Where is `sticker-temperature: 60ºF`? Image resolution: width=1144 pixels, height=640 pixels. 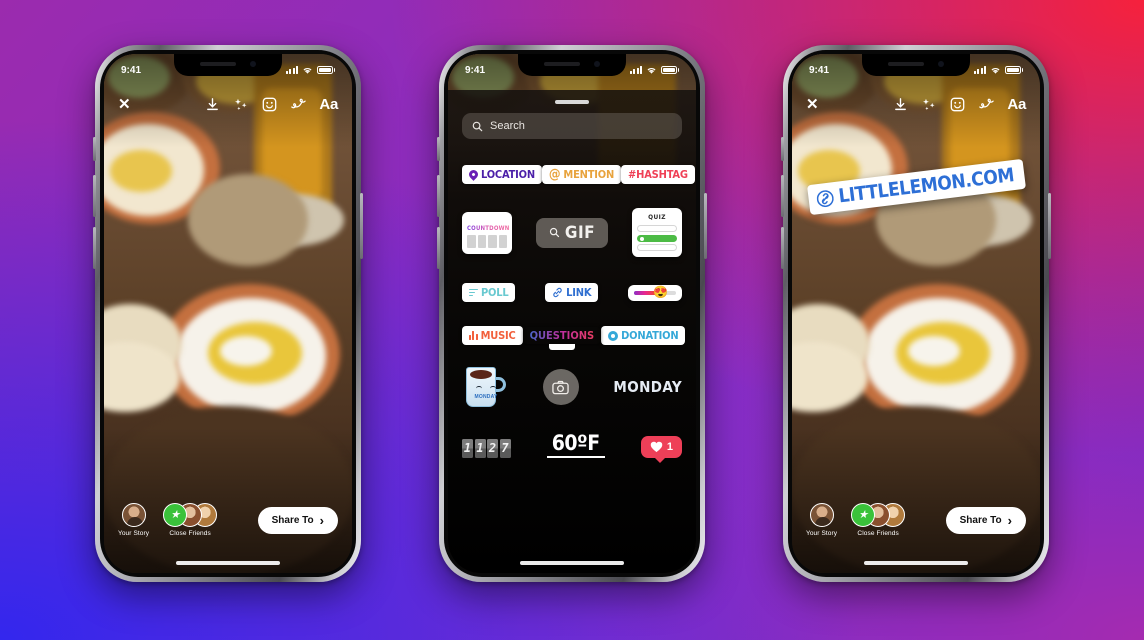
sticker-temperature: 60ºF is located at coordinates (575, 444).